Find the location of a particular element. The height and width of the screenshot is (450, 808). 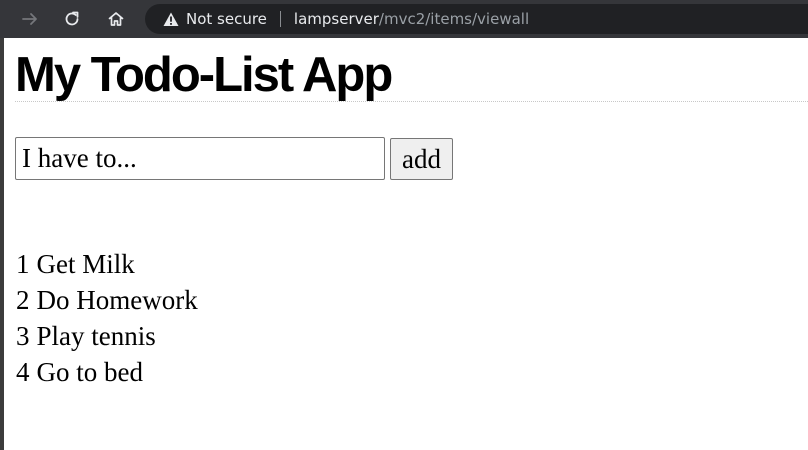

url-path: /mvc2/items/viewall is located at coordinates (454, 19).